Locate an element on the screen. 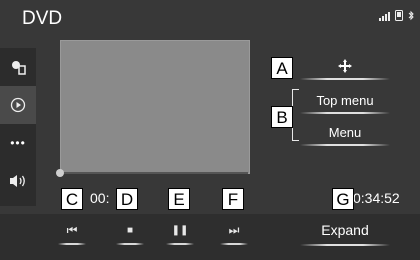 This screenshot has height=260, width=420. play-mode-button is located at coordinates (18, 105).